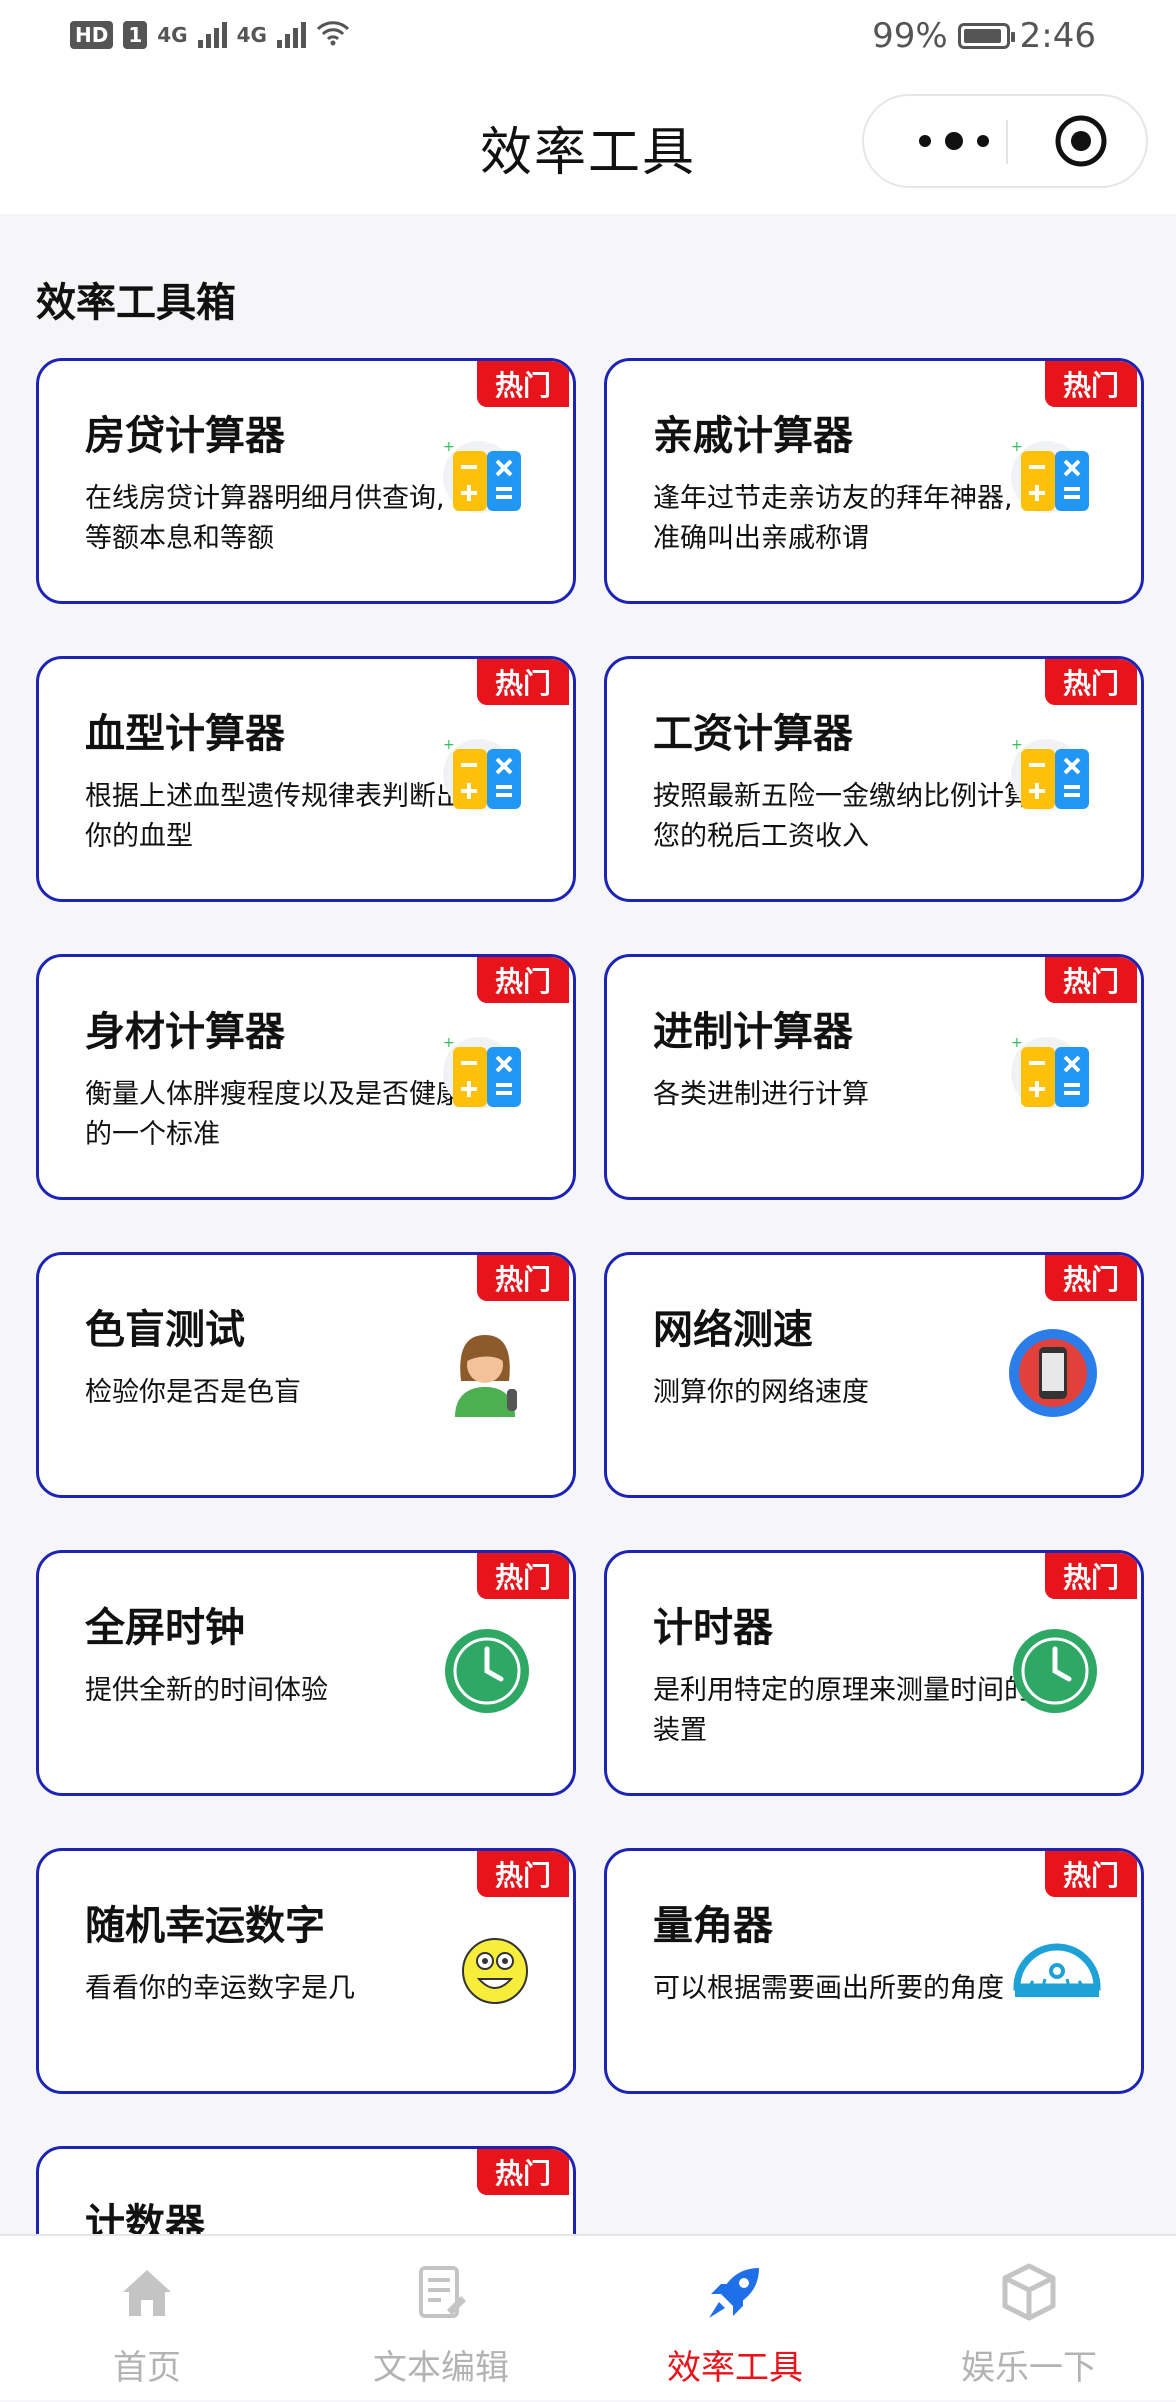 The height and width of the screenshot is (2402, 1176). I want to click on sim-indicator: 1, so click(135, 35).